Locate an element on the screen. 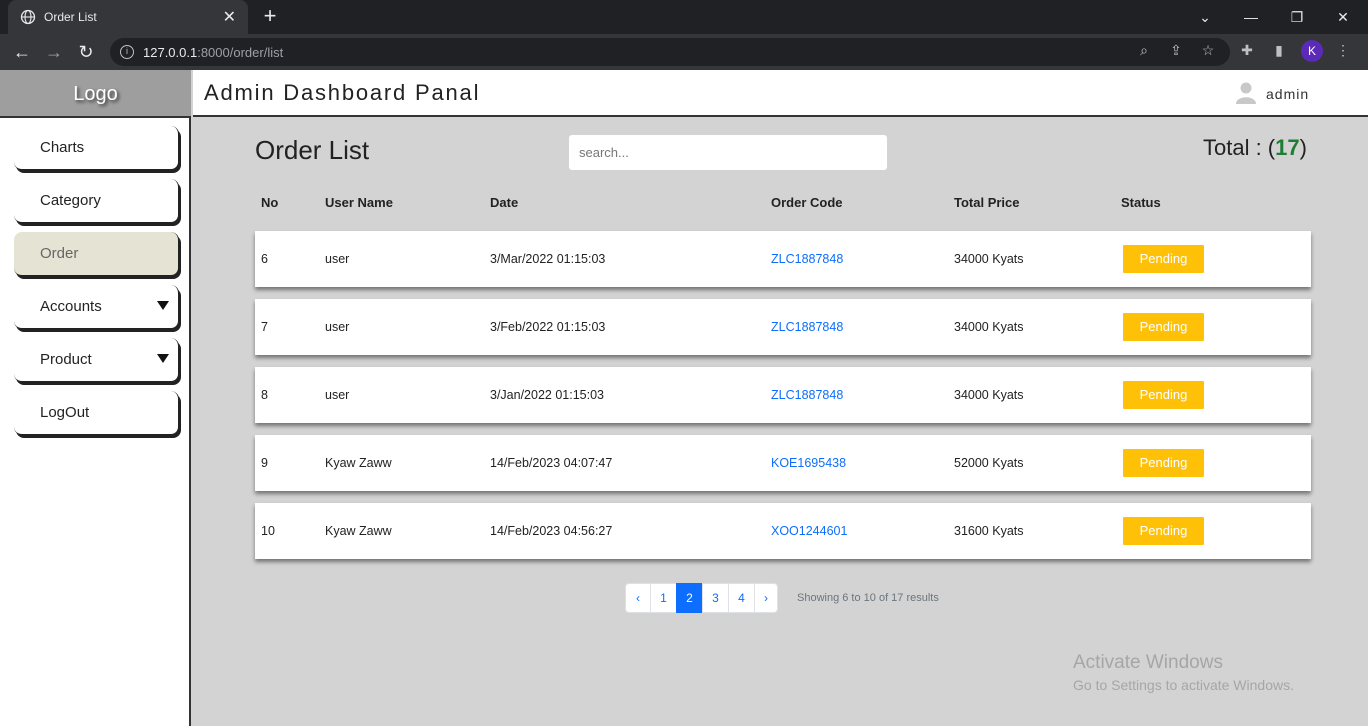 This screenshot has height=726, width=1368. address-bar: i 127.0.0.1:8000/order/list is located at coordinates (670, 52).